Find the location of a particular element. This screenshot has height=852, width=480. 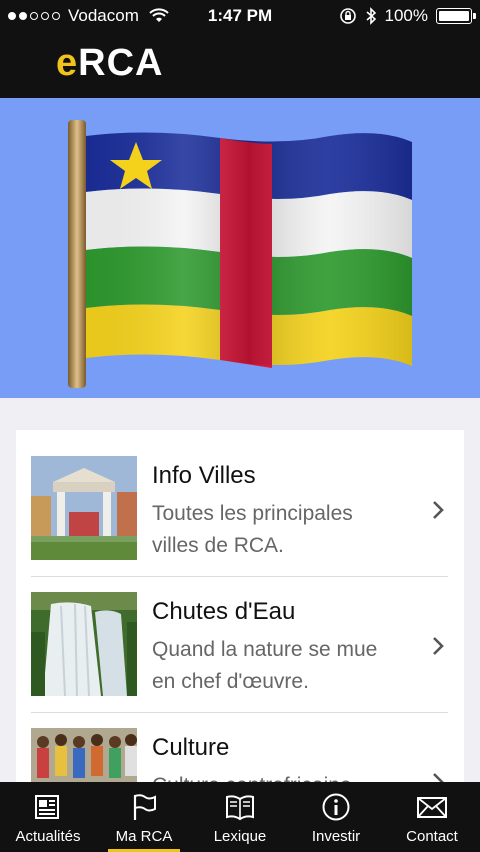

orientation-lock-icon is located at coordinates (347, 16).